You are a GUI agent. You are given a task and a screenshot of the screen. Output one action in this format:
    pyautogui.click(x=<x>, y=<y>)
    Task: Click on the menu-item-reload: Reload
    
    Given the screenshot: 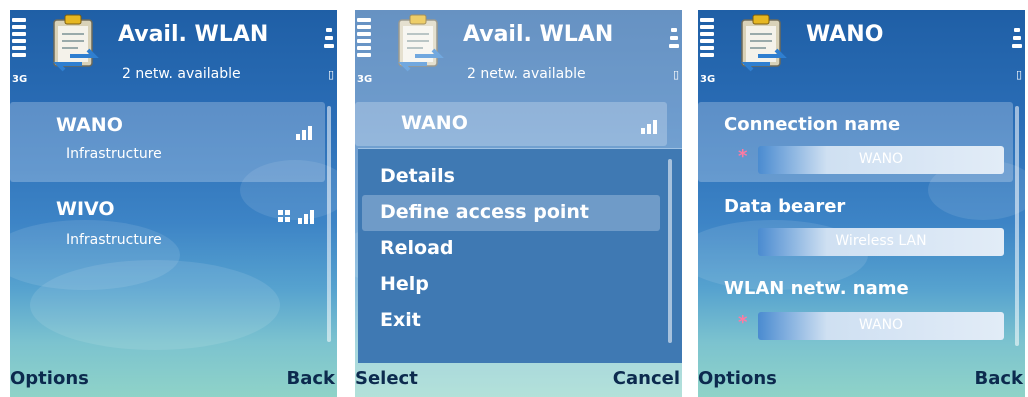 What is the action you would take?
    pyautogui.click(x=417, y=248)
    